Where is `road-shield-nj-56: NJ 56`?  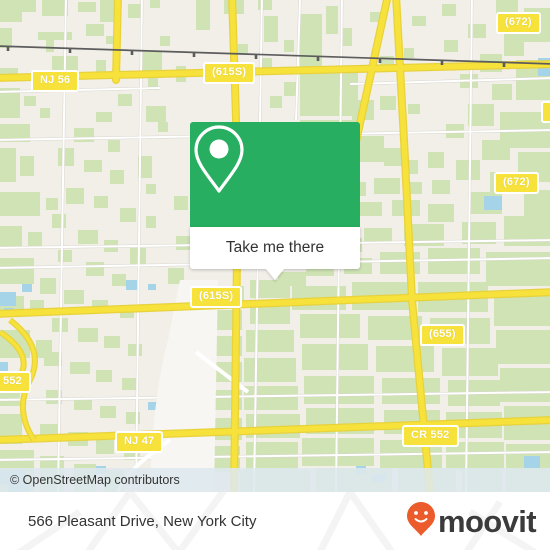 road-shield-nj-56: NJ 56 is located at coordinates (55, 81).